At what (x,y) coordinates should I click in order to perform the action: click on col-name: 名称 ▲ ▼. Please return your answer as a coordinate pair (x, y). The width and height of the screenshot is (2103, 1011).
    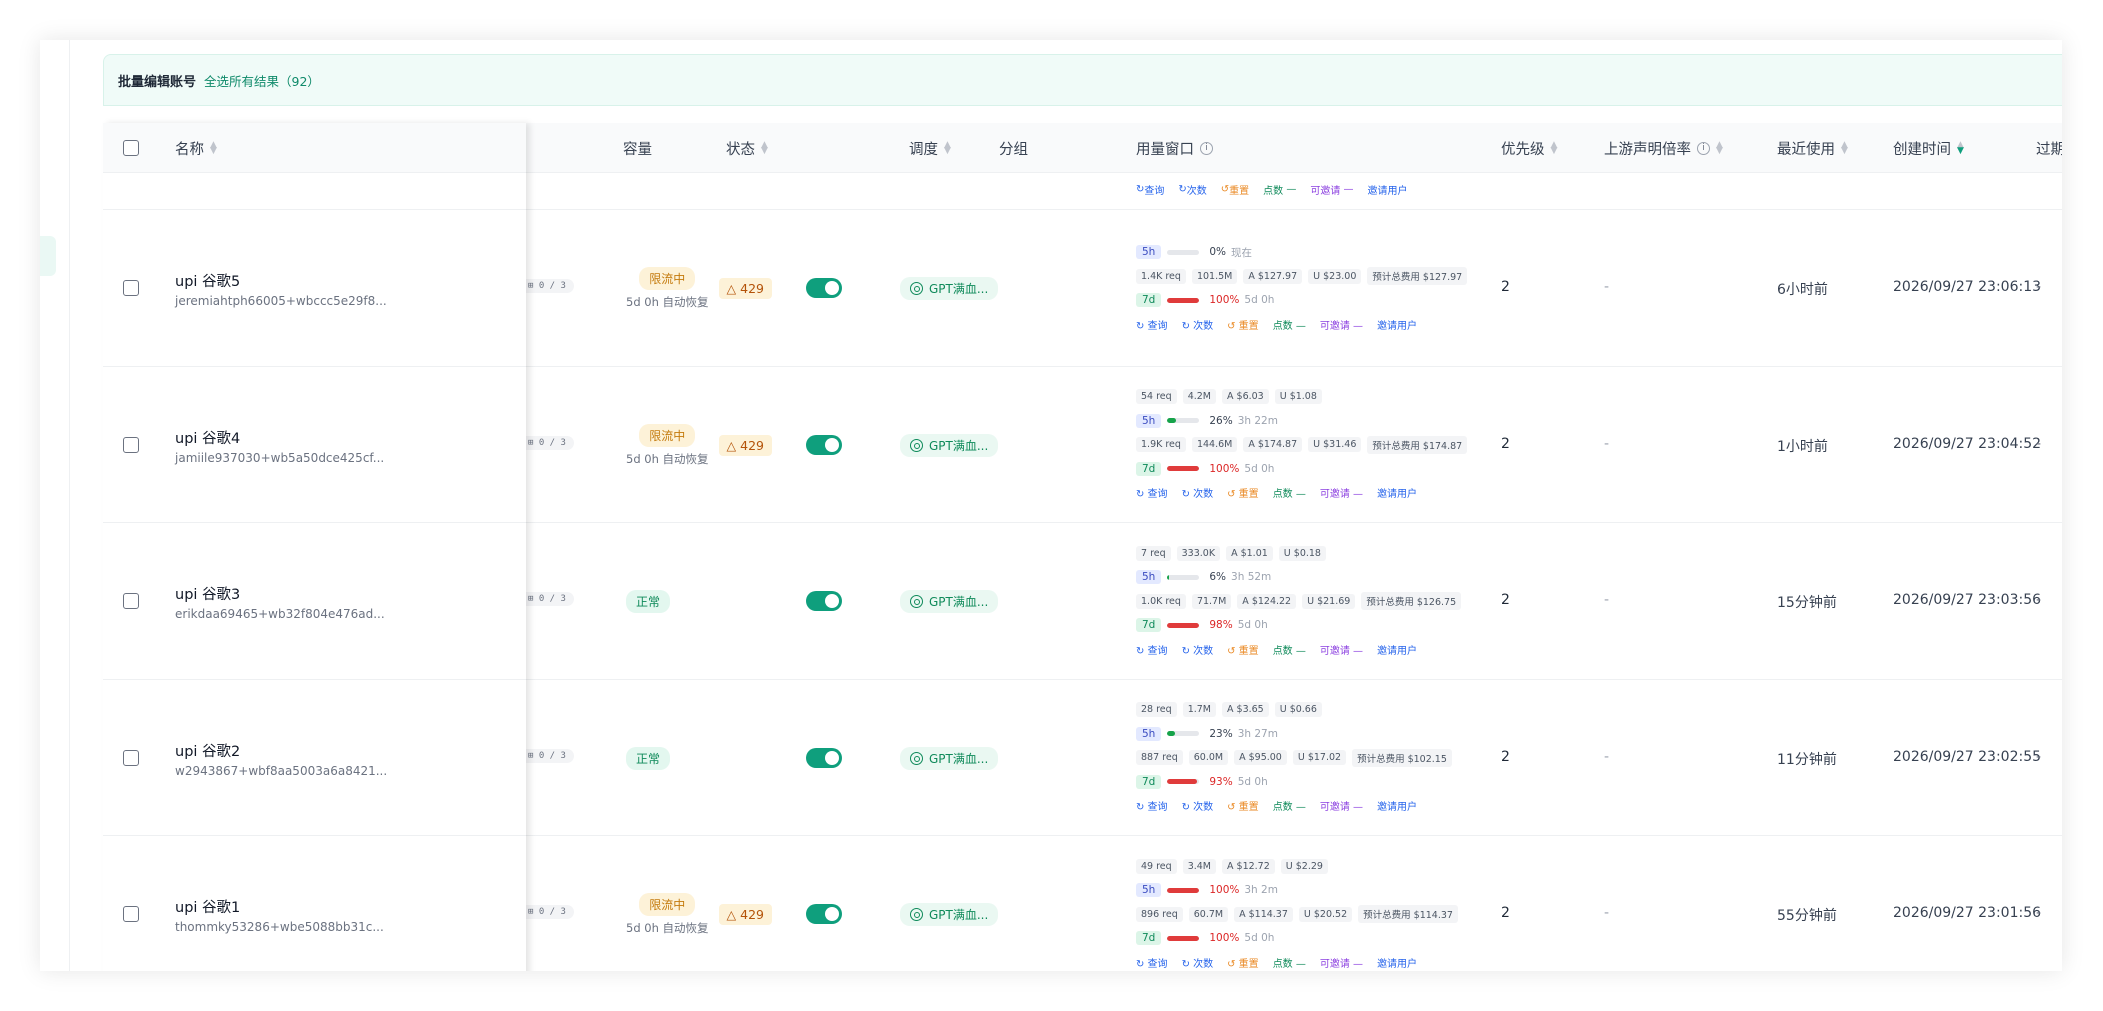
    Looking at the image, I should click on (196, 148).